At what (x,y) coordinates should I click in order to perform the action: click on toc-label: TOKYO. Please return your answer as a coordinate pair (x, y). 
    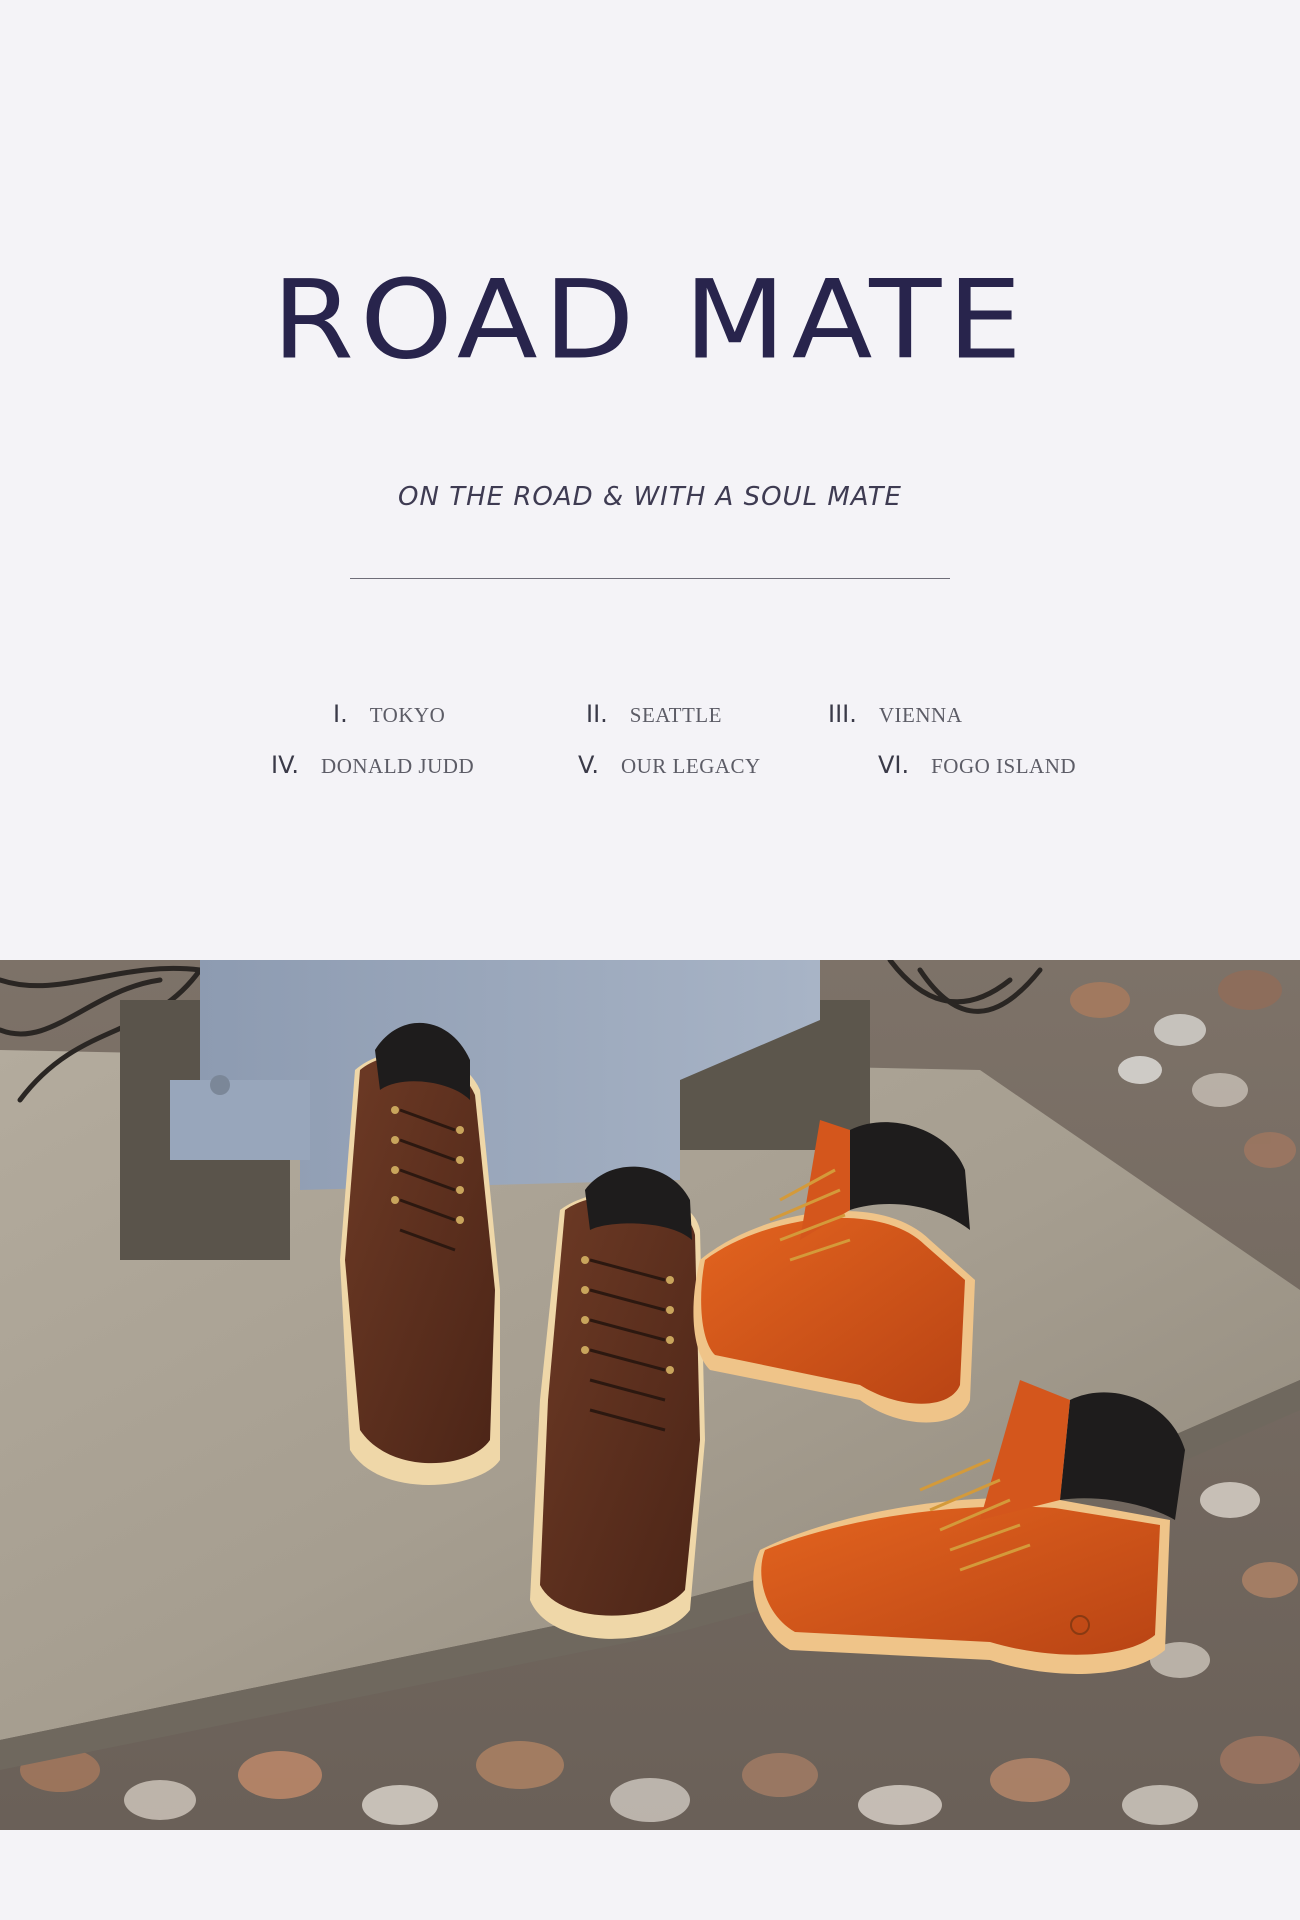
    Looking at the image, I should click on (407, 715).